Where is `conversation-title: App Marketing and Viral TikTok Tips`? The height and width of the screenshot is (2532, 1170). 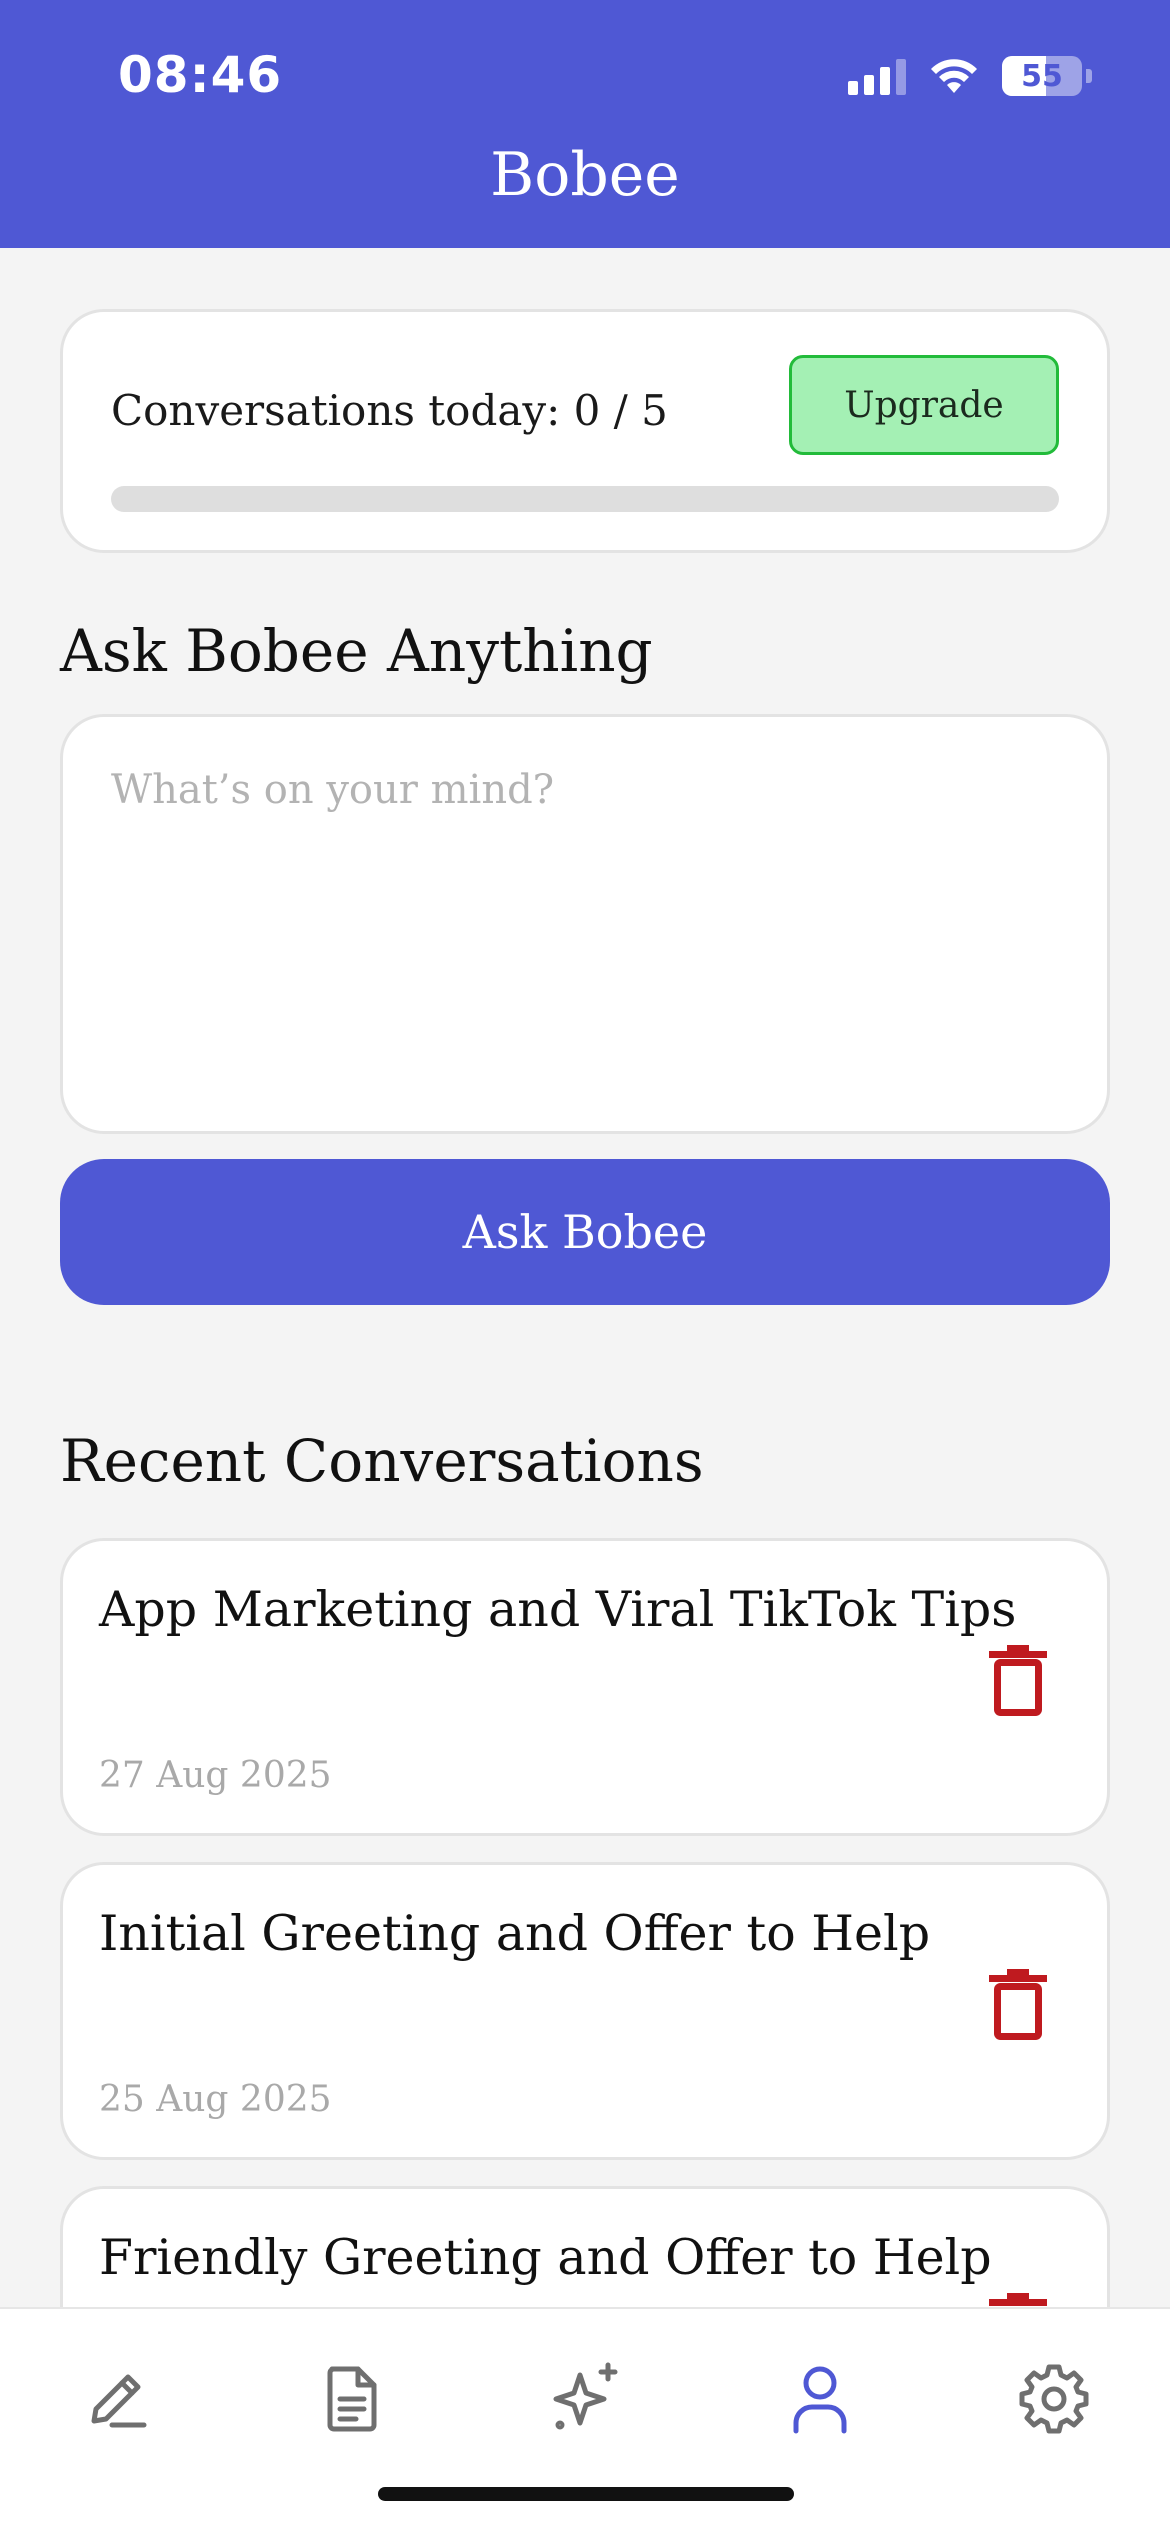
conversation-title: App Marketing and Viral TikTok Tips is located at coordinates (558, 1609).